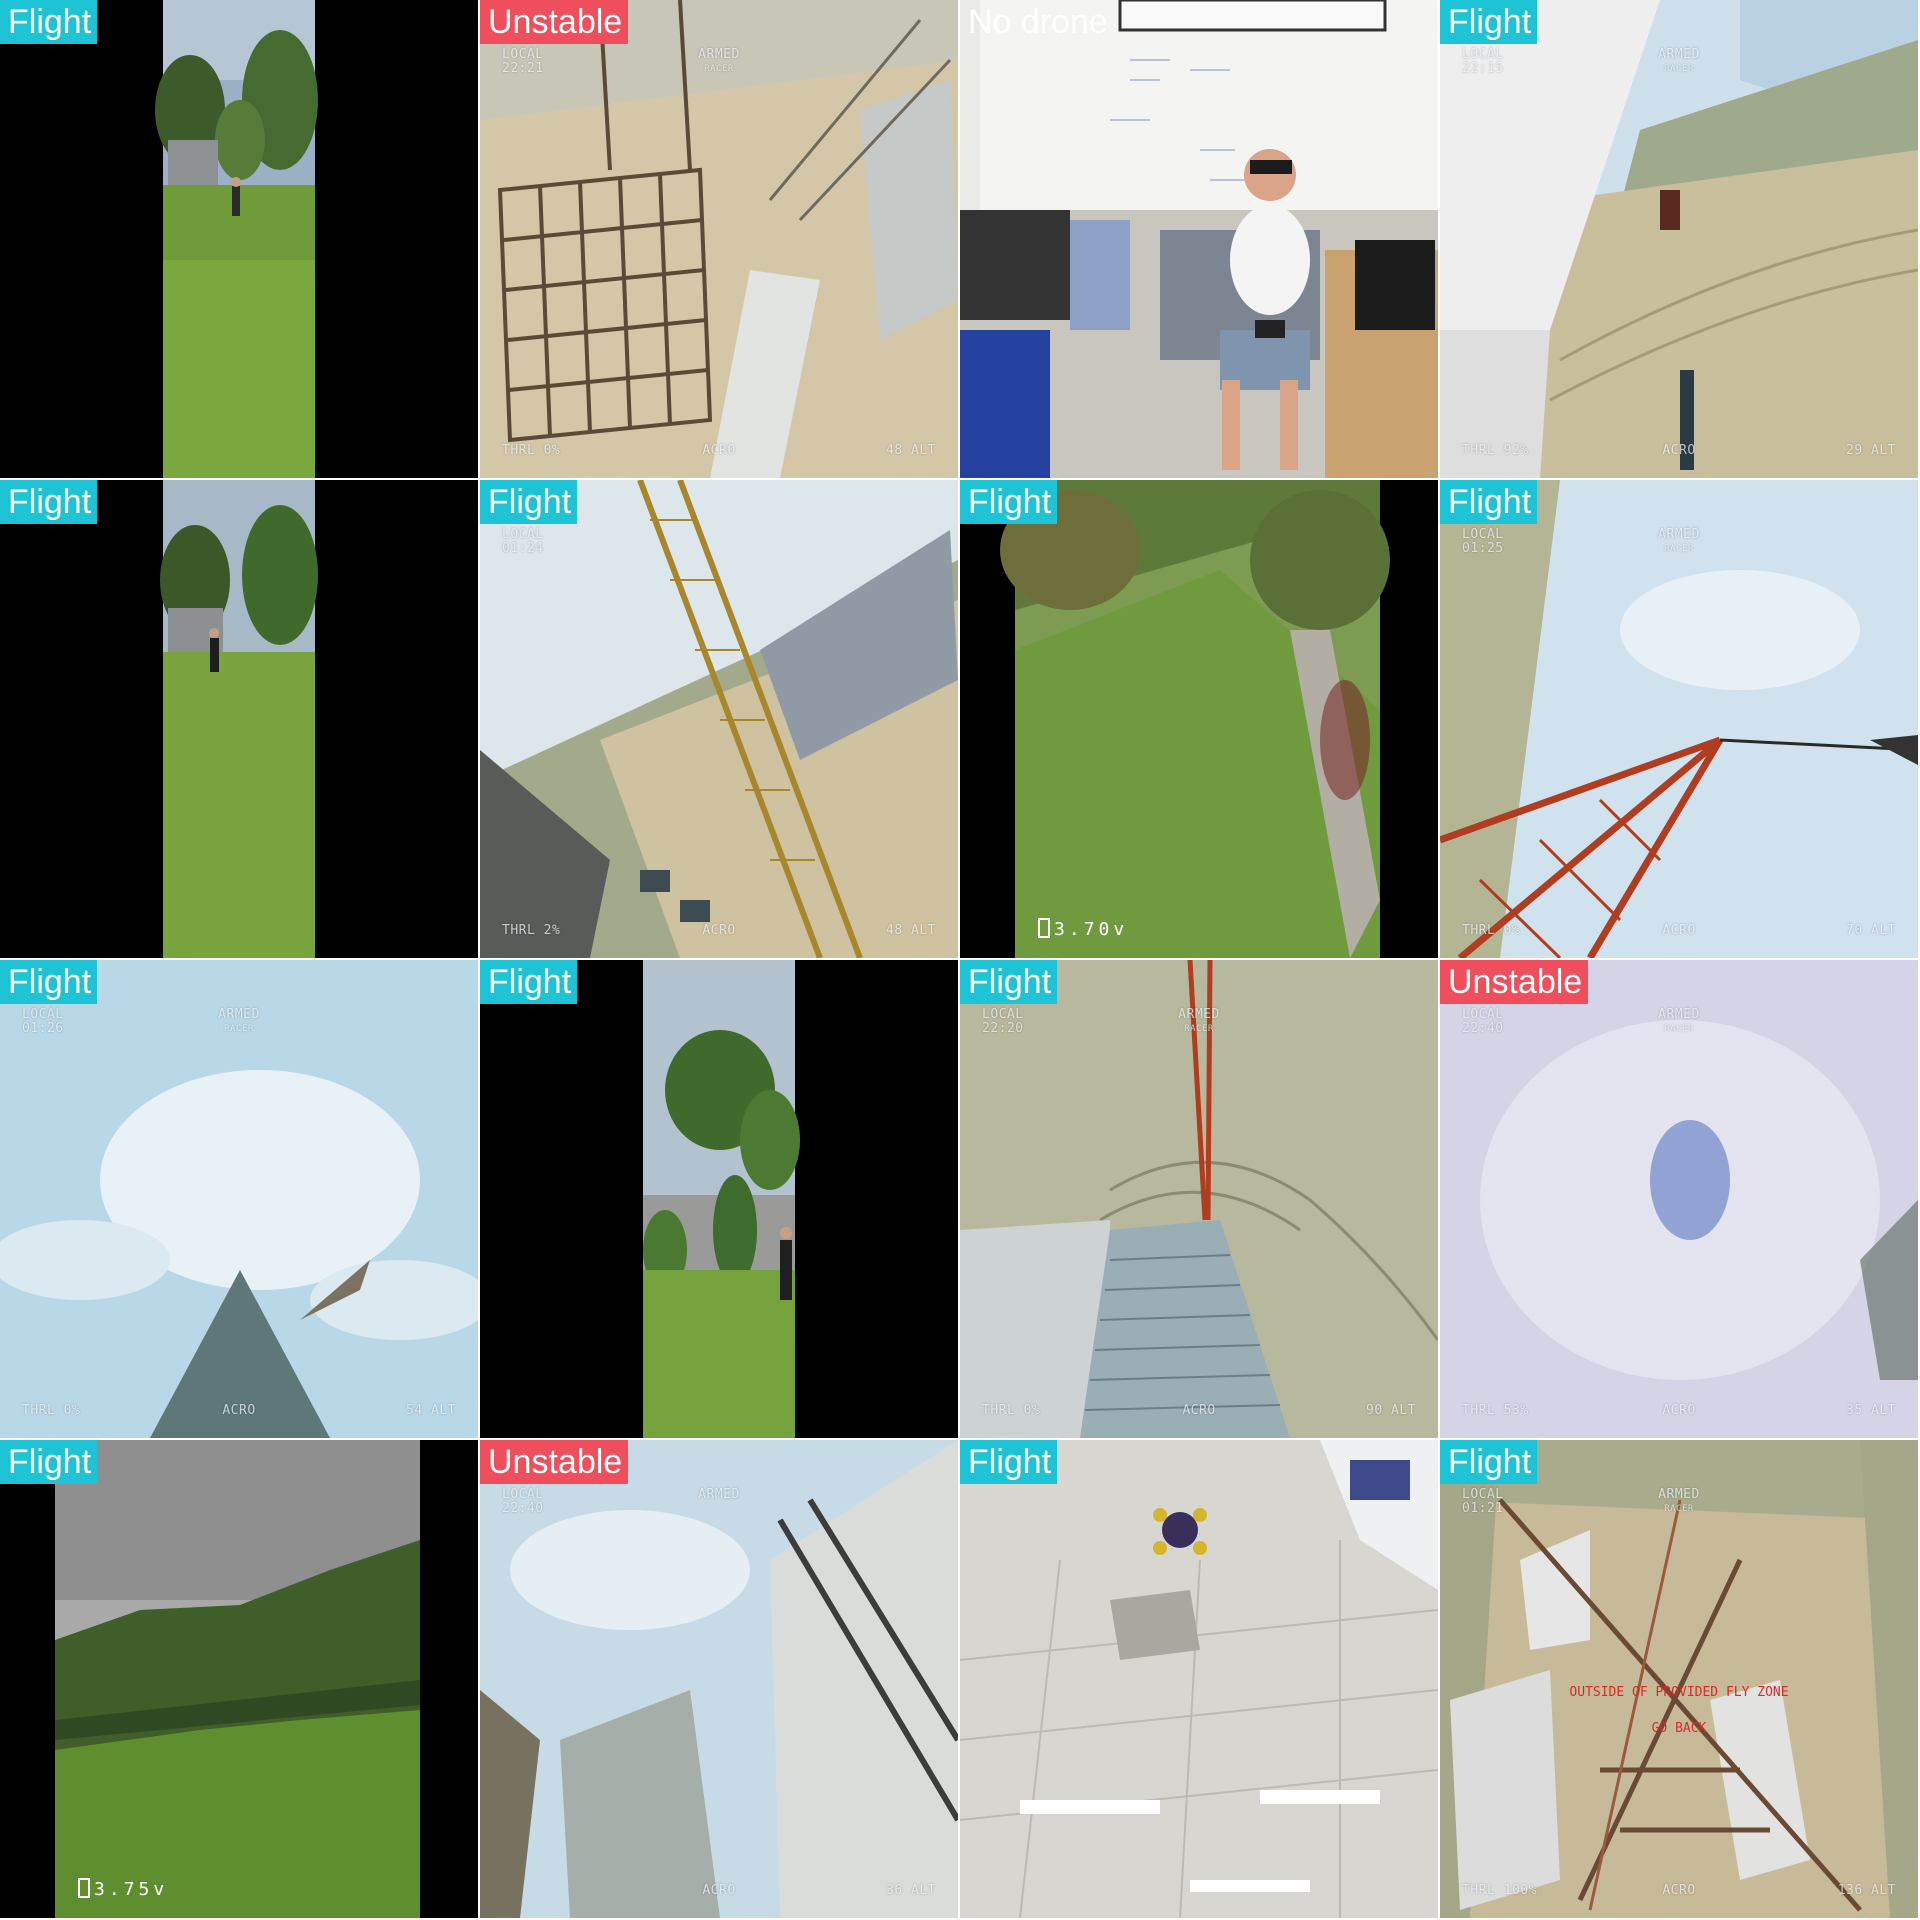 The height and width of the screenshot is (1920, 1920). I want to click on tile-14: LOCAL 22:40 ARMED ACRO 36 ALT Unstable, so click(719, 1679).